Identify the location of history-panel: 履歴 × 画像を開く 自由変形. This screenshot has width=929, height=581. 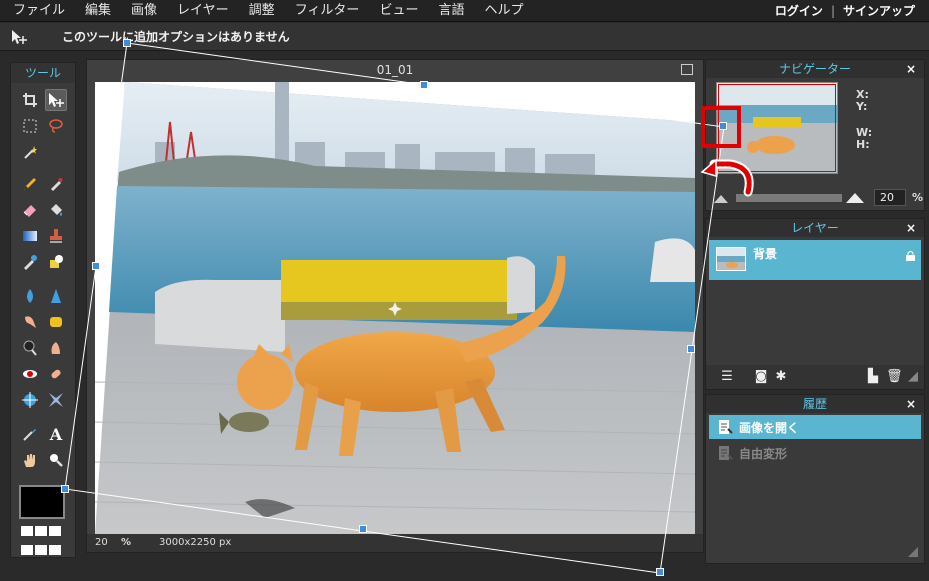
(815, 479).